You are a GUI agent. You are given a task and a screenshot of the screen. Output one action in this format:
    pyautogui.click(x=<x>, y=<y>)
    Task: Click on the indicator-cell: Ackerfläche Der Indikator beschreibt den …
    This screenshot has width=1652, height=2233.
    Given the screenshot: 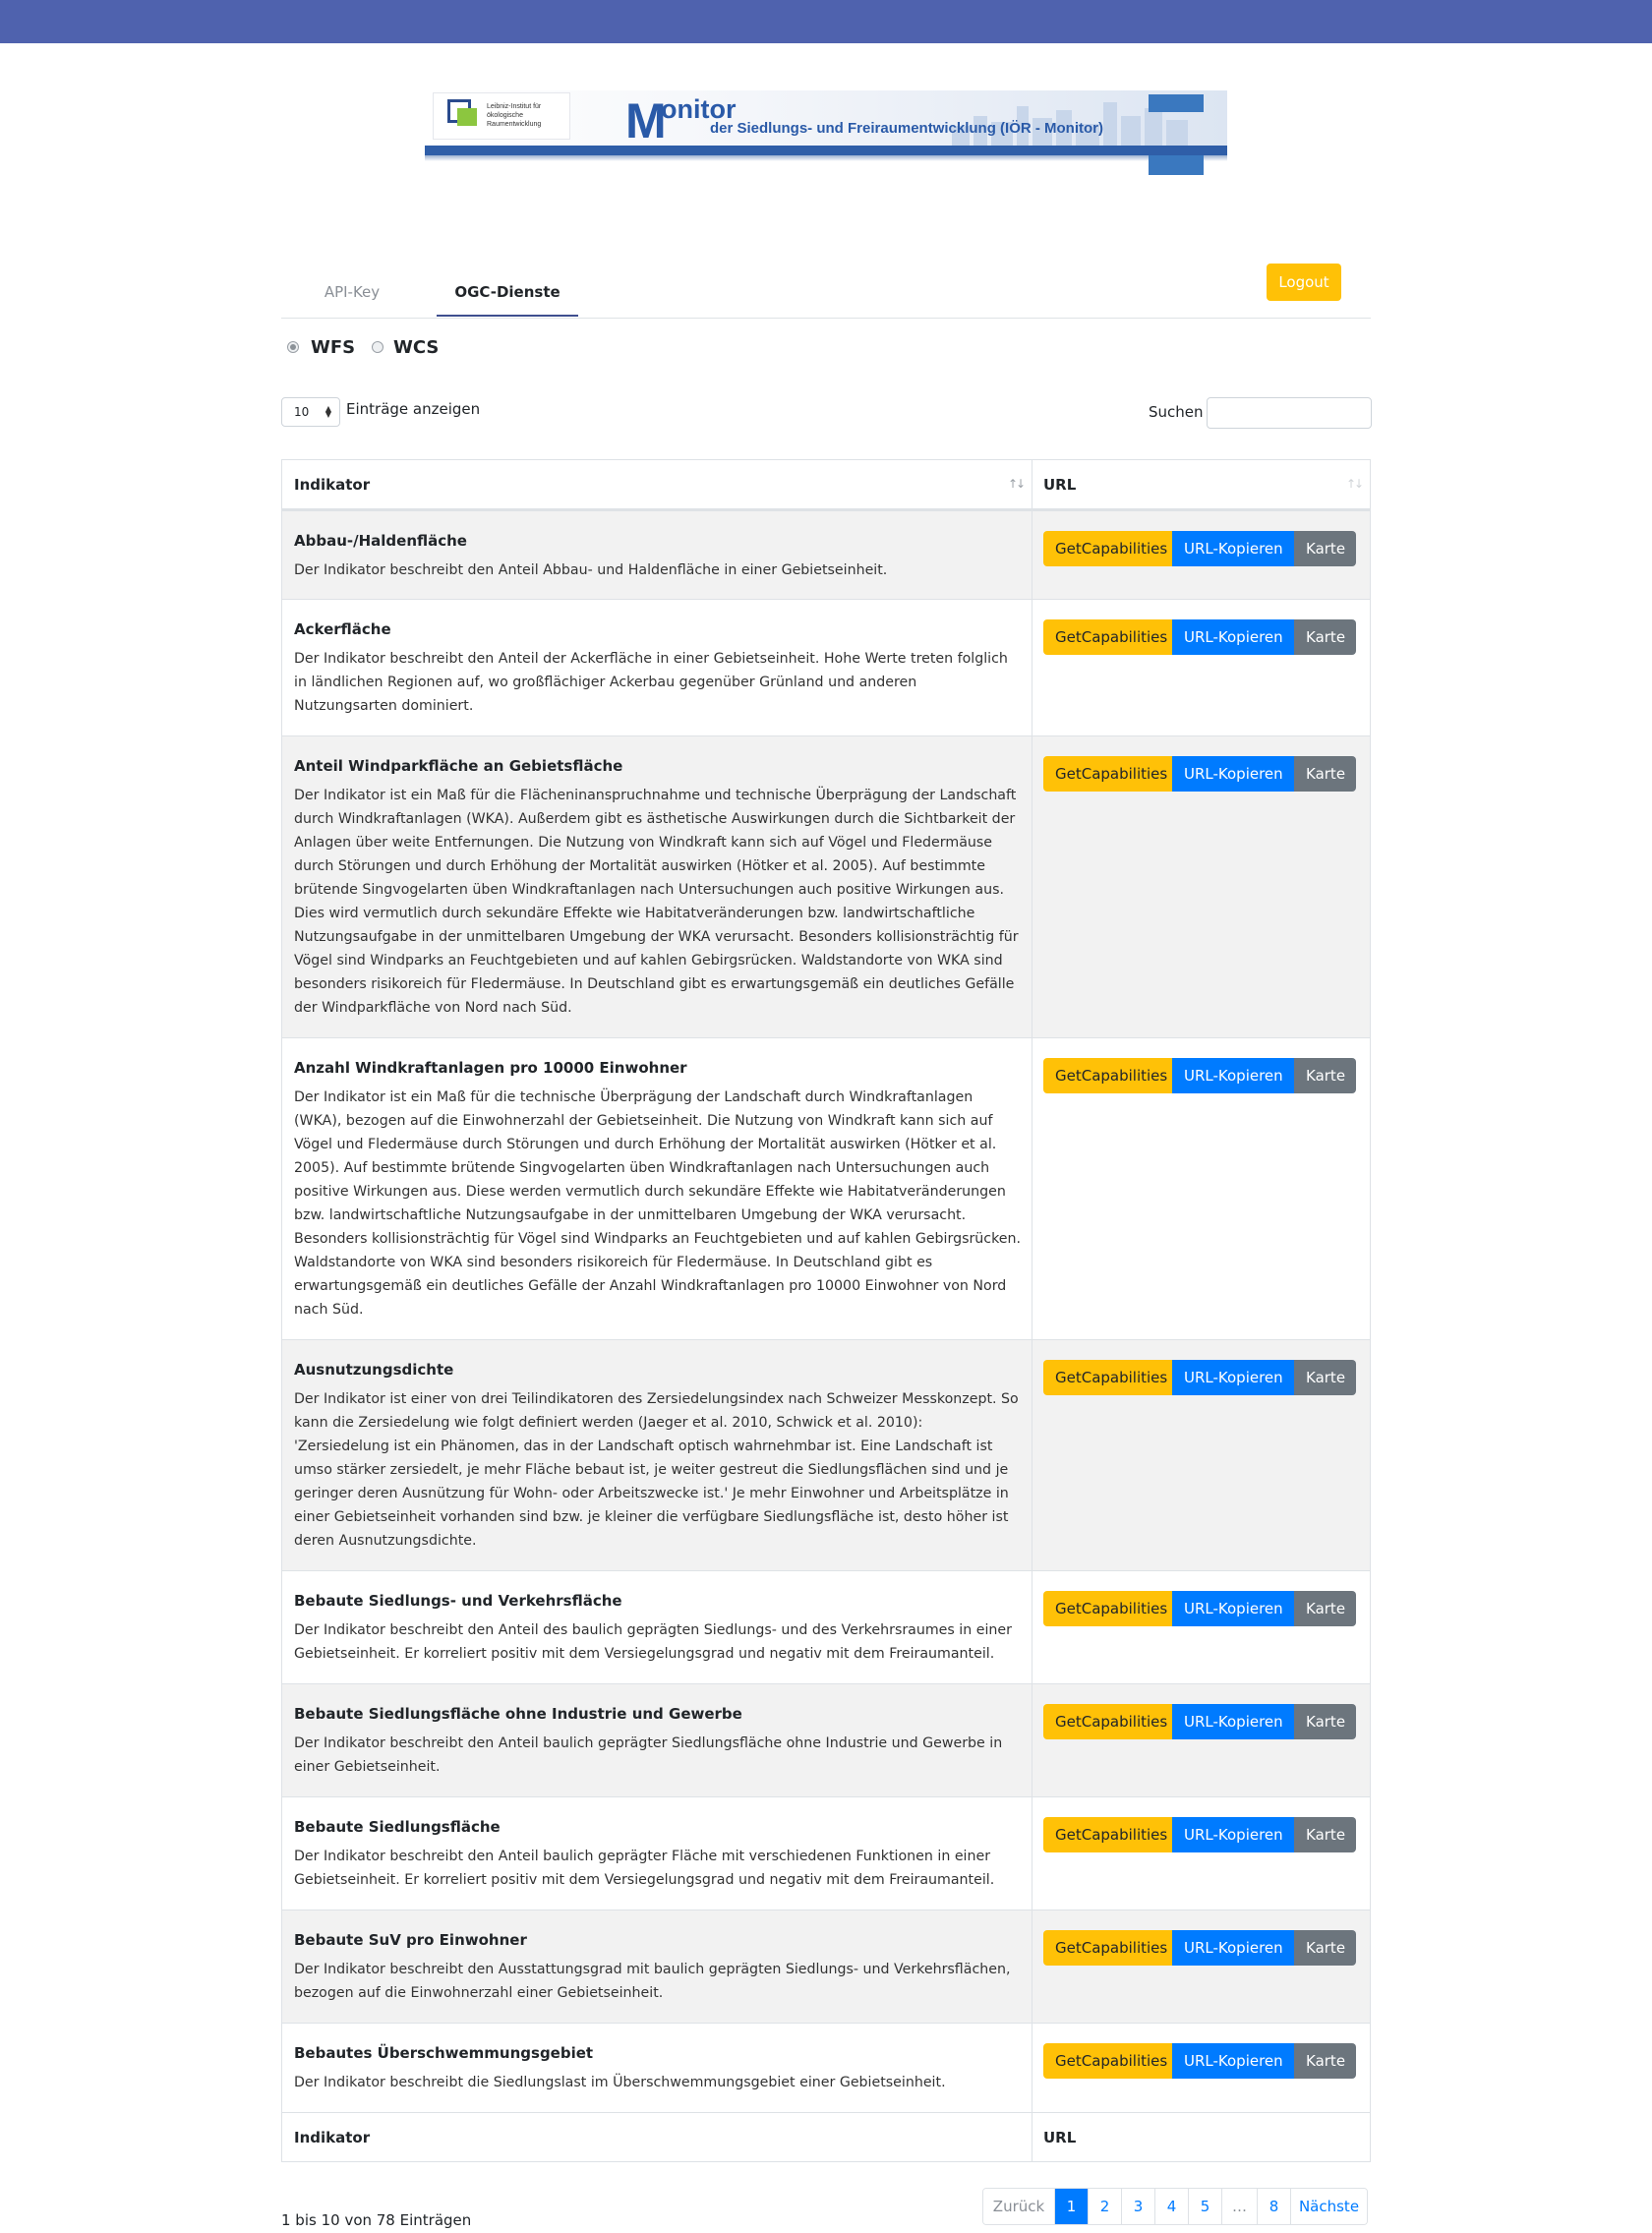 What is the action you would take?
    pyautogui.click(x=658, y=668)
    